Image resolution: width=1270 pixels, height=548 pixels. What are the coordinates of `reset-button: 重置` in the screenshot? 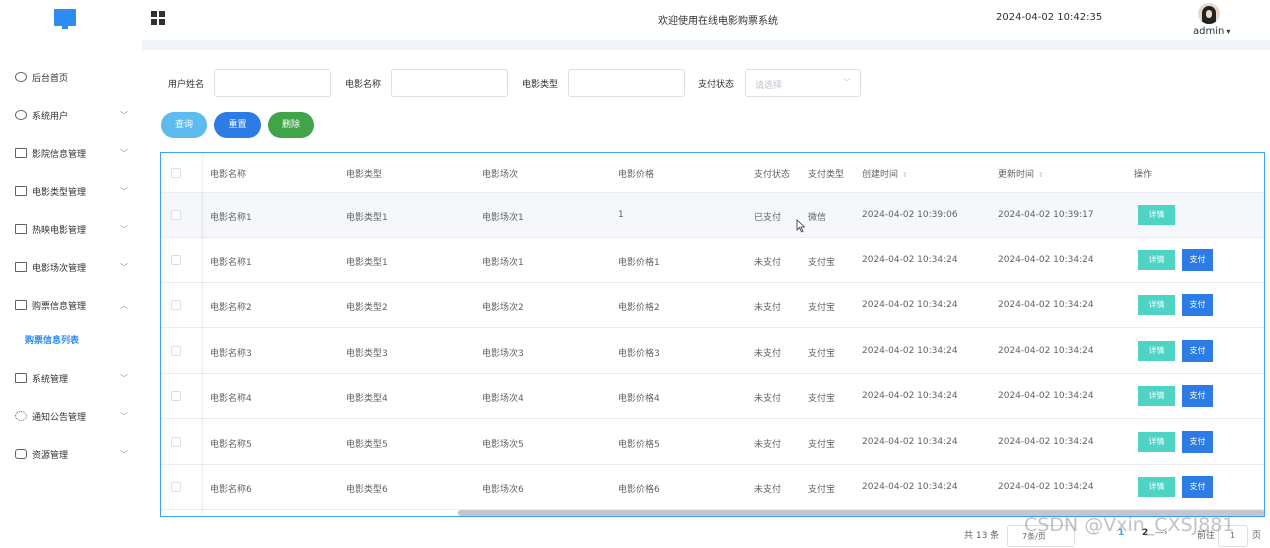 It's located at (237, 125).